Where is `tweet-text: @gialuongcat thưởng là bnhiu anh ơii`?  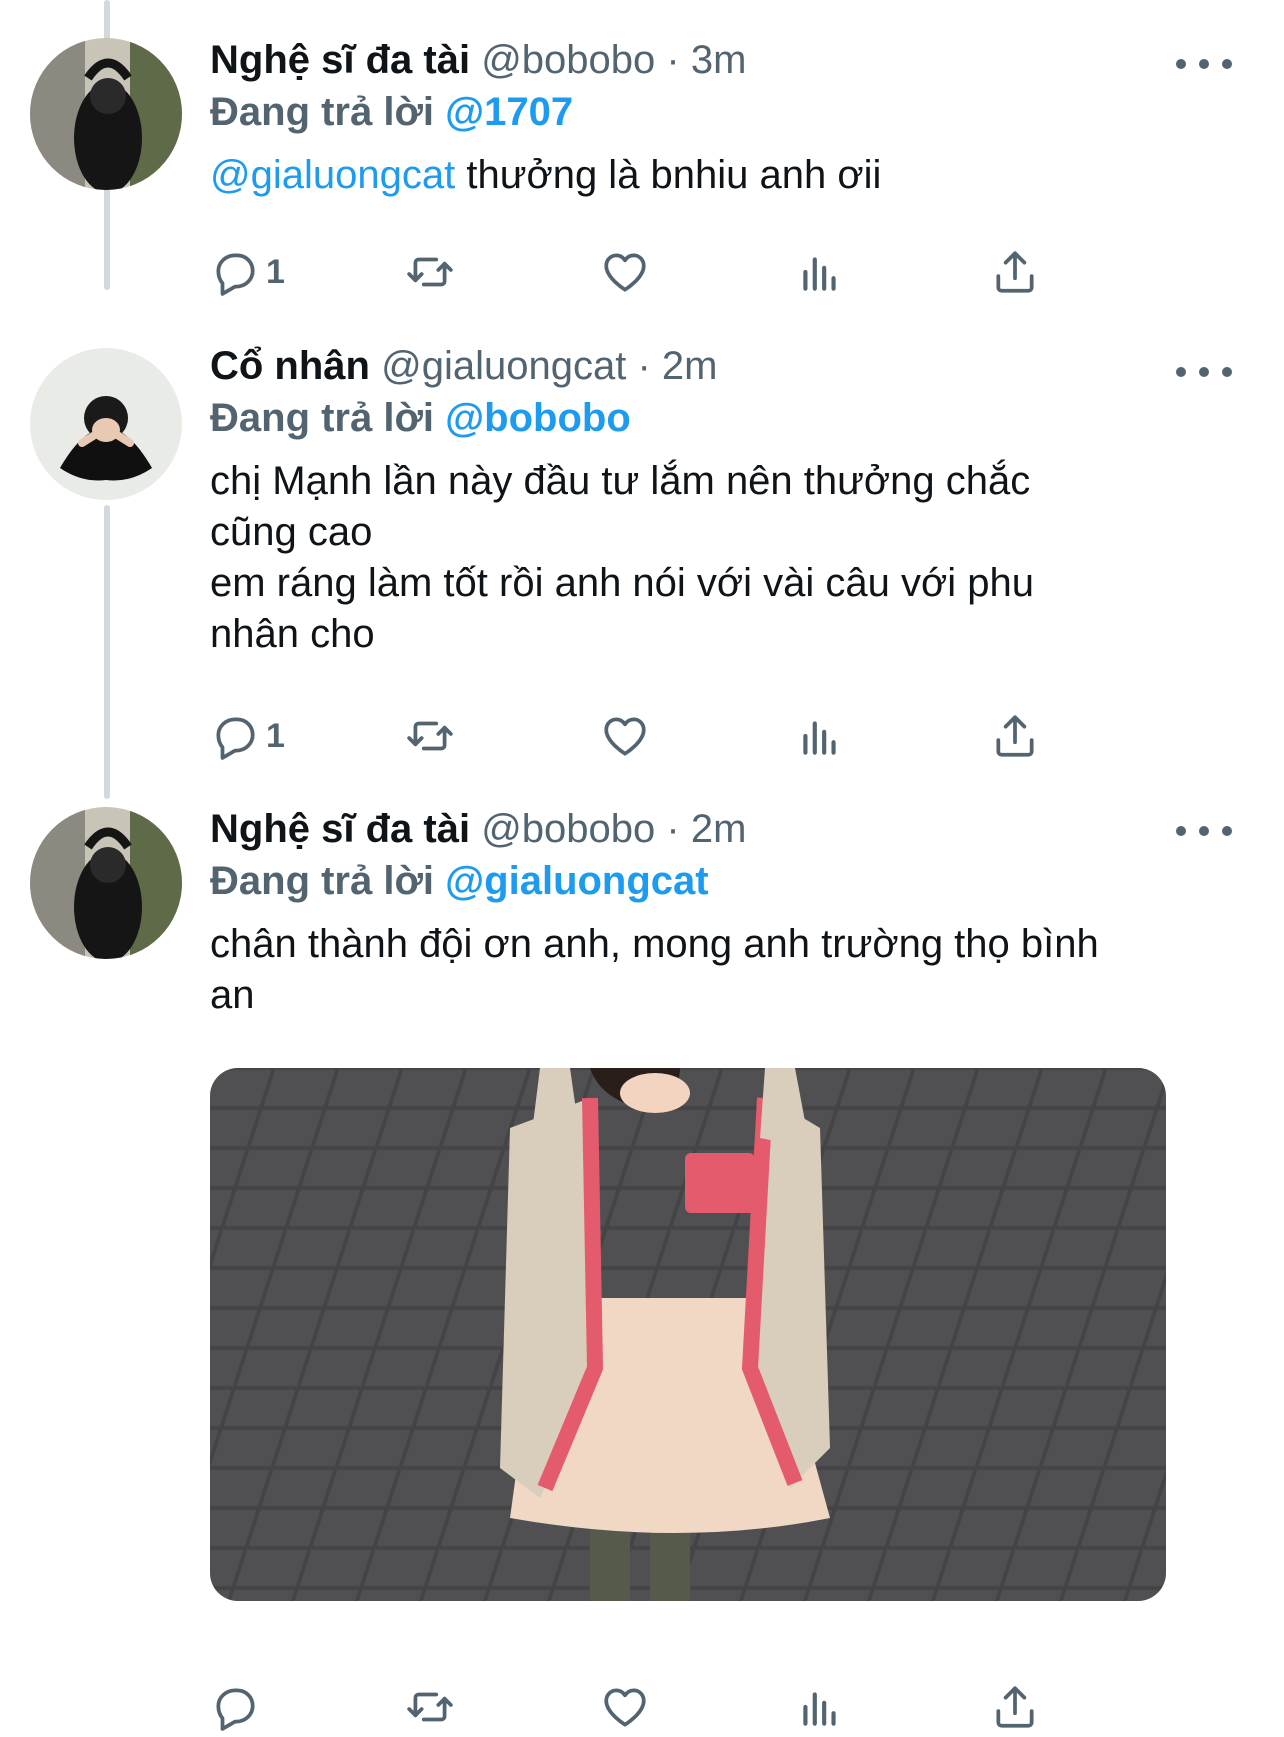
tweet-text: @gialuongcat thưởng là bnhiu anh ơii is located at coordinates (717, 175).